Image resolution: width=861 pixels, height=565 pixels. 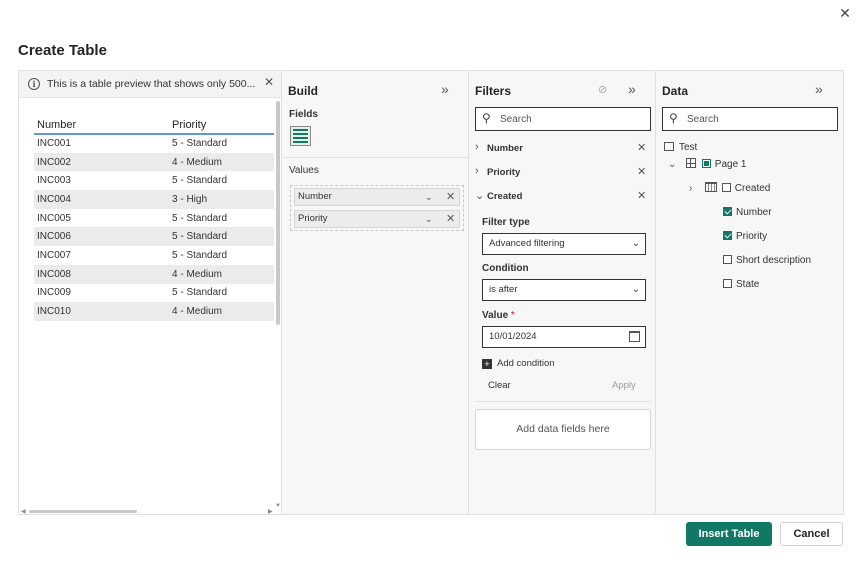 I want to click on table-cell: 4 - Medium, so click(x=221, y=274).